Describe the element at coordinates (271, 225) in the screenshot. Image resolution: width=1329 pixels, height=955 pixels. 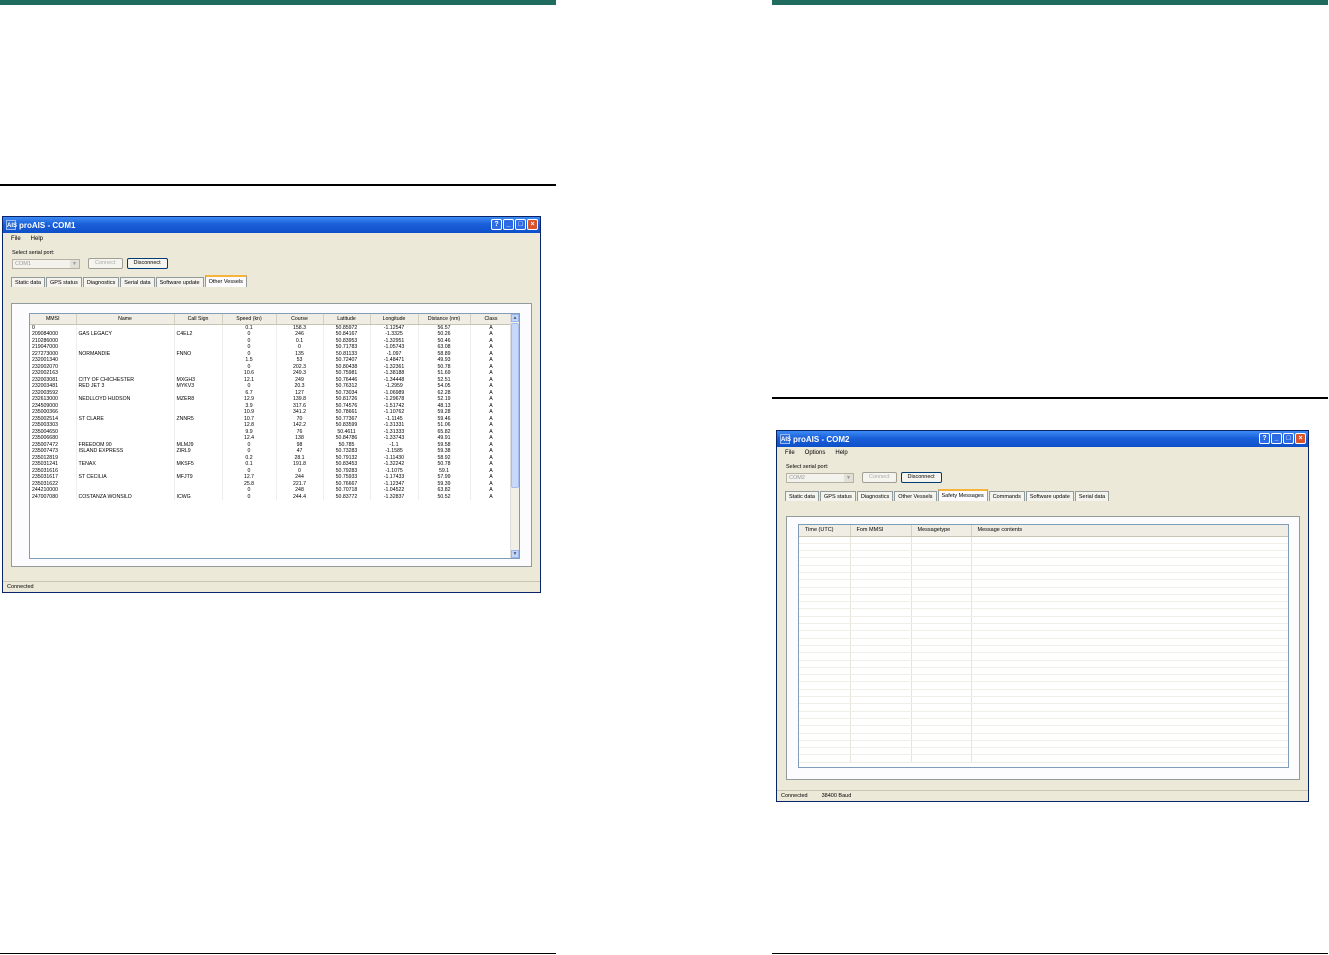
I see `title-bar: AIS proAIS - COM1 ? _ □ ×` at that location.